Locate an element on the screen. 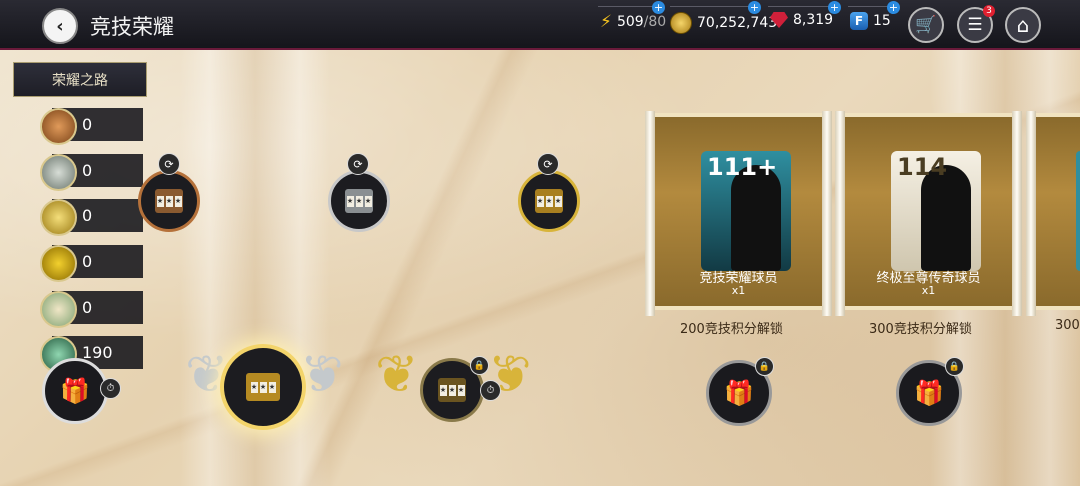 The width and height of the screenshot is (1080, 486). player-rating: 111+ is located at coordinates (742, 167).